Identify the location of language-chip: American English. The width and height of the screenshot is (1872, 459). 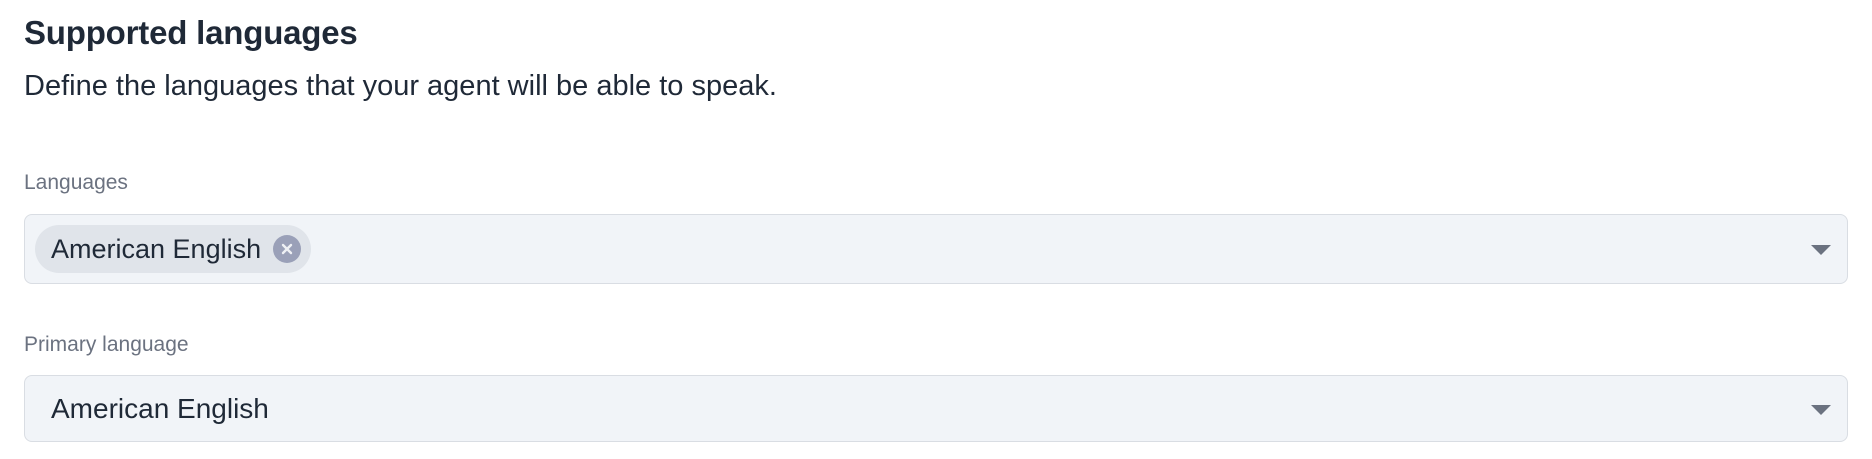
(173, 249).